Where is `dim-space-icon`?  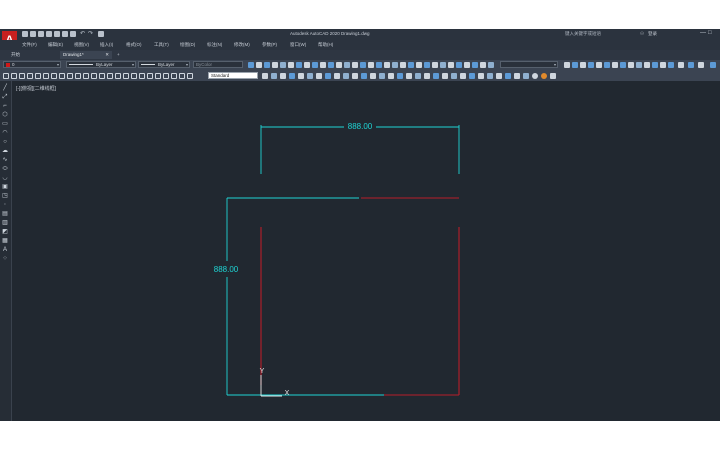 dim-space-icon is located at coordinates (94, 76).